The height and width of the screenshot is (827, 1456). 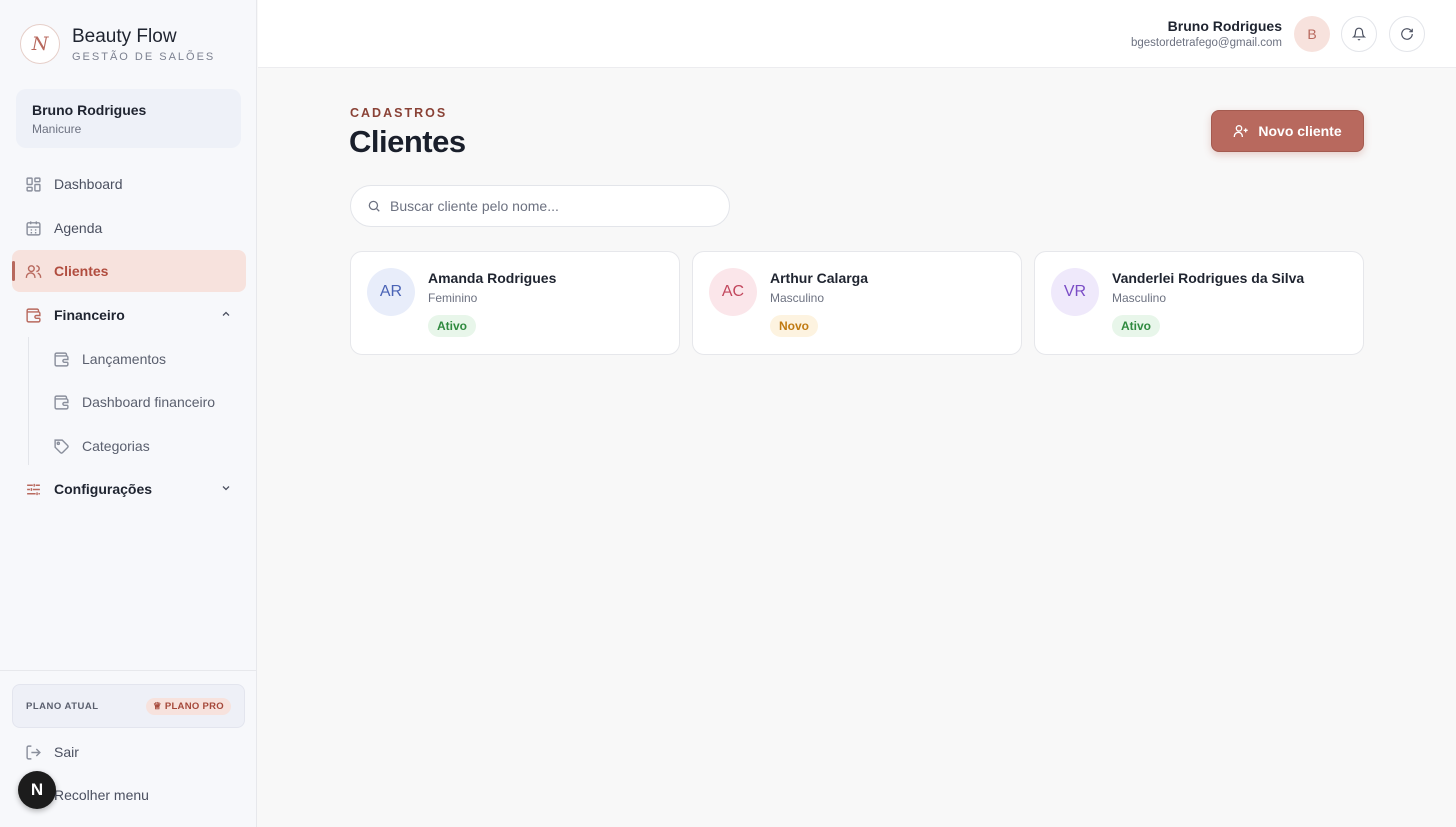 What do you see at coordinates (819, 278) in the screenshot?
I see `client-name: Arthur Calarga` at bounding box center [819, 278].